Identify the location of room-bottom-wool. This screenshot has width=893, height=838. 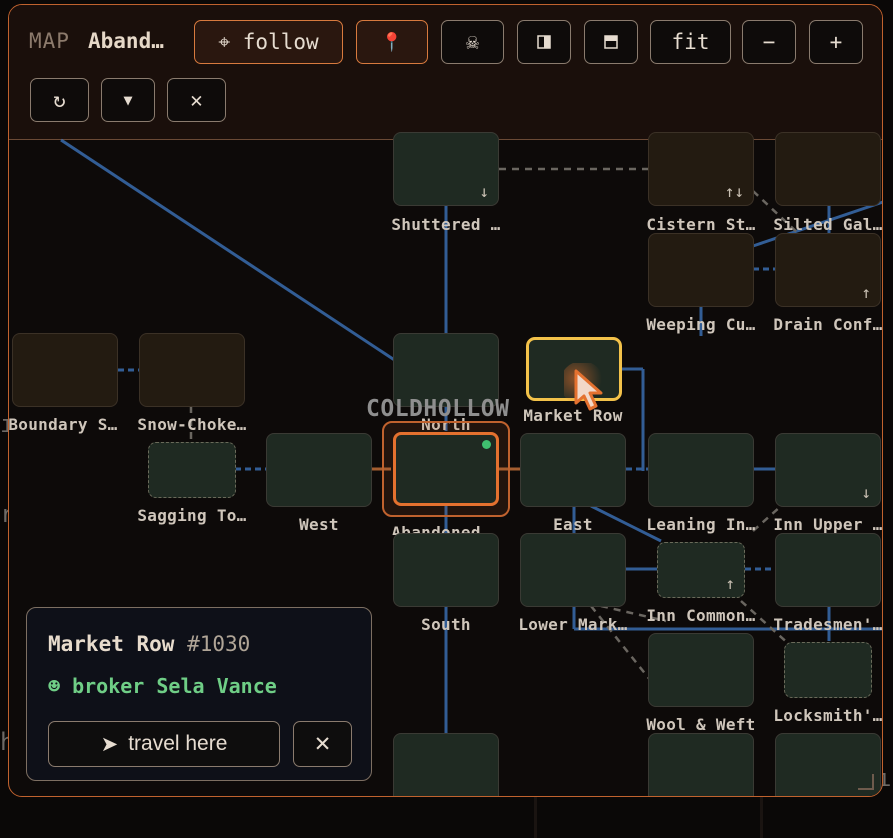
(701, 764).